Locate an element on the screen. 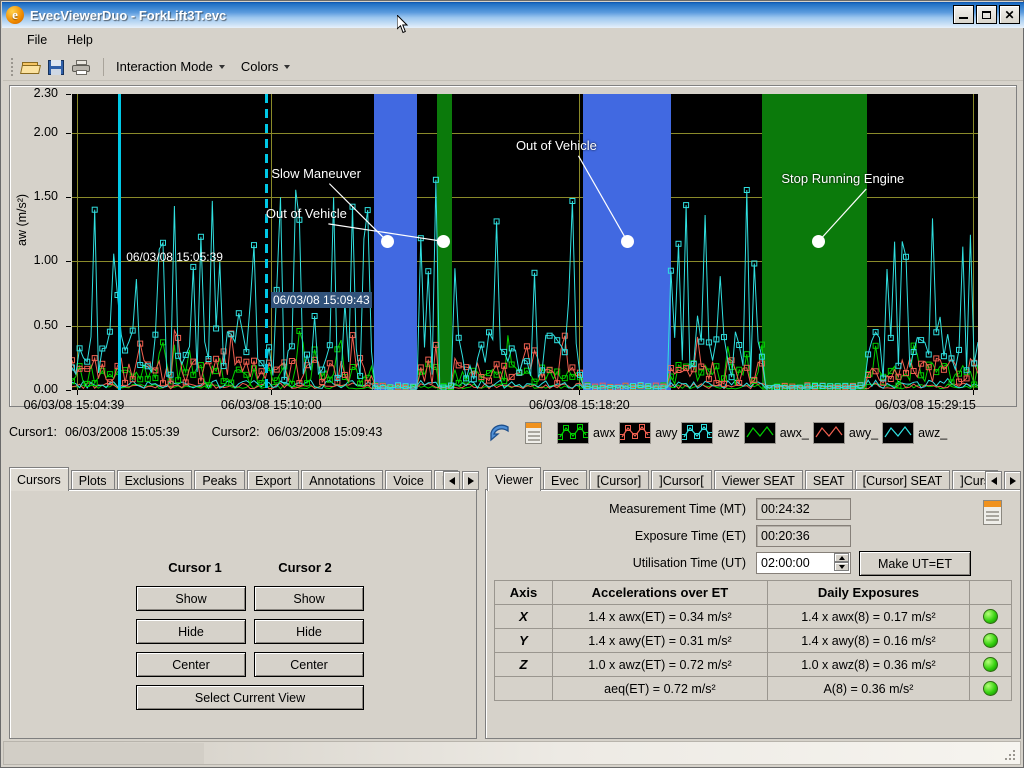 Image resolution: width=1024 pixels, height=768 pixels. cursor2-show-button: Show is located at coordinates (309, 598).